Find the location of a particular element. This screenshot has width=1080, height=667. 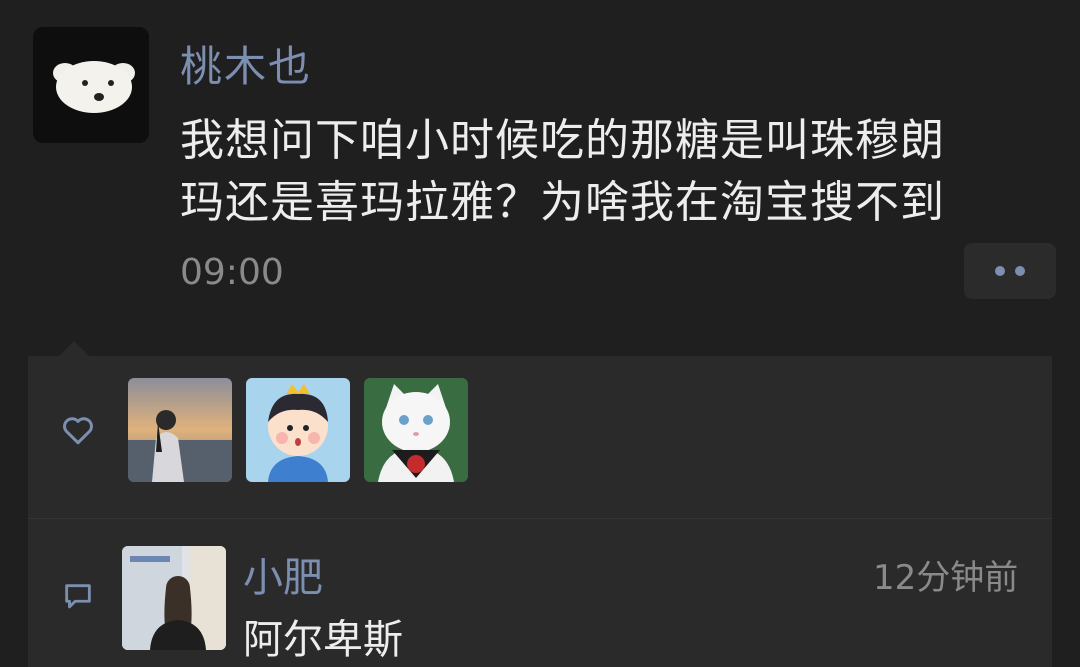

likers-list is located at coordinates (298, 430).